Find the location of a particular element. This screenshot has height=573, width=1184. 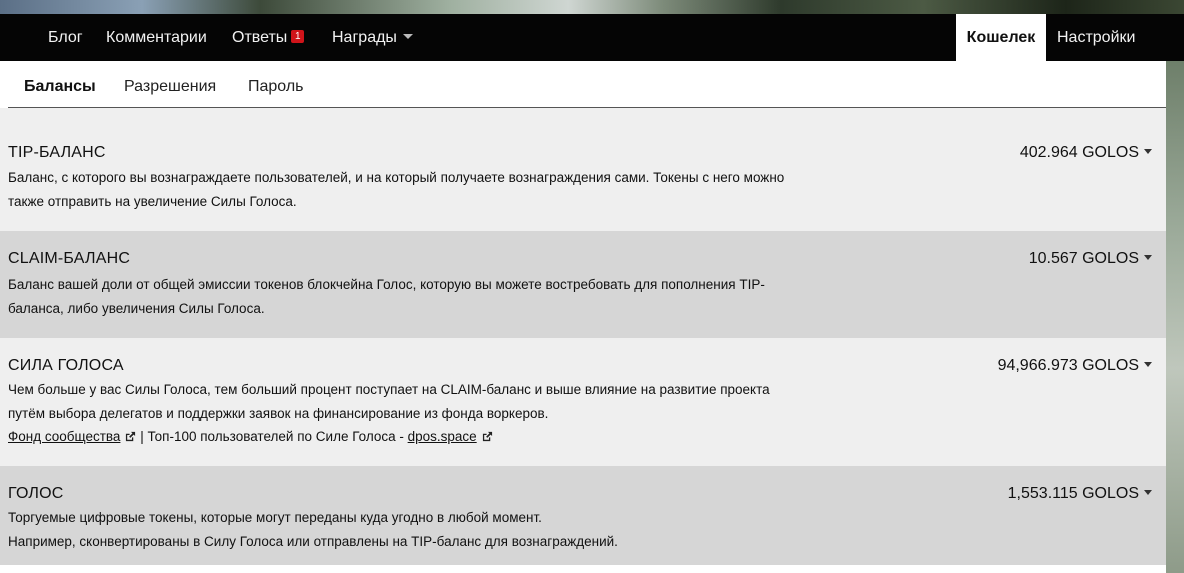

tab-balances-label: Балансы is located at coordinates (60, 86).